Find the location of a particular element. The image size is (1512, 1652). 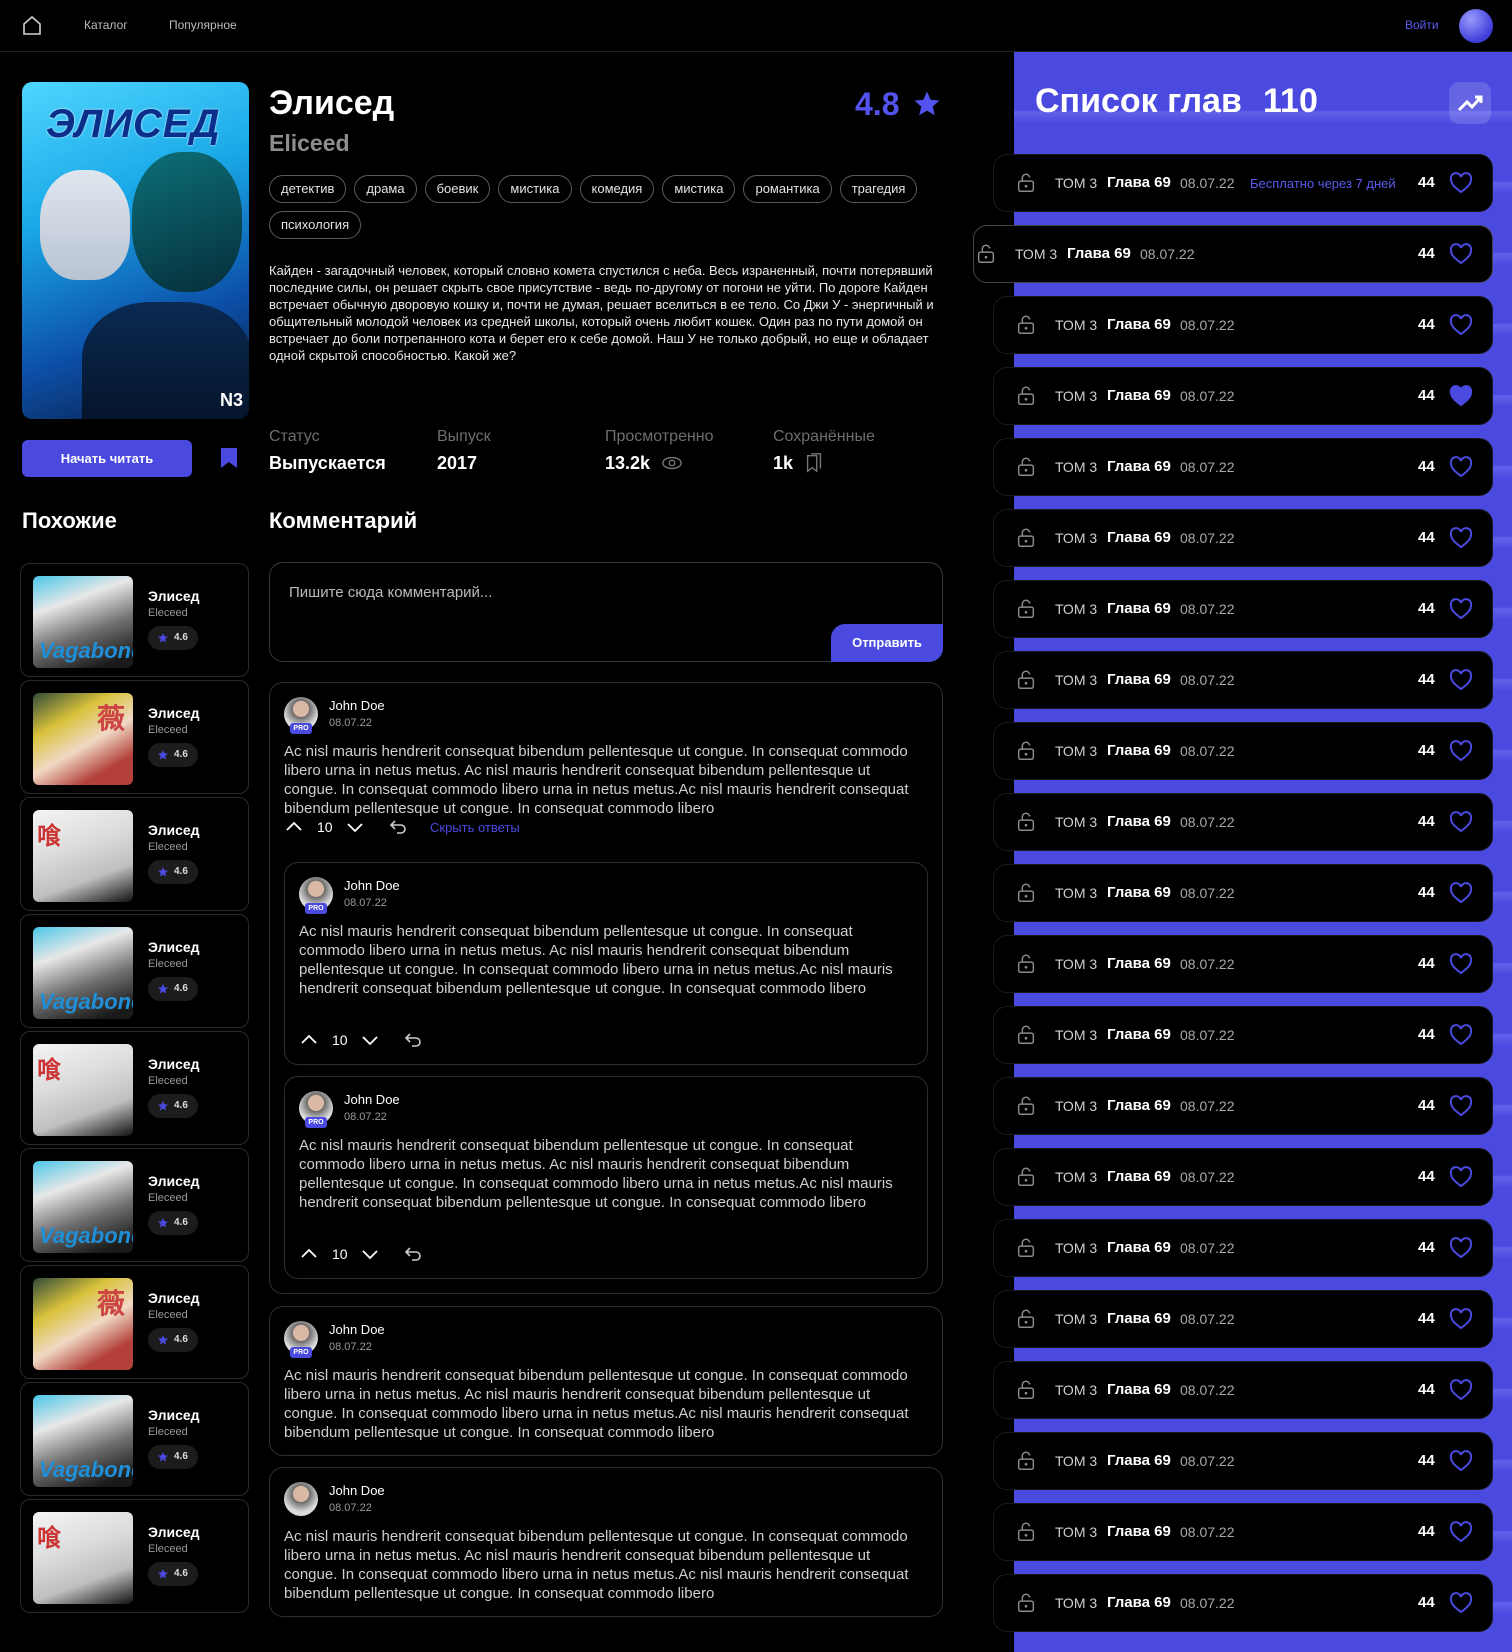

tag: комедия is located at coordinates (617, 189).